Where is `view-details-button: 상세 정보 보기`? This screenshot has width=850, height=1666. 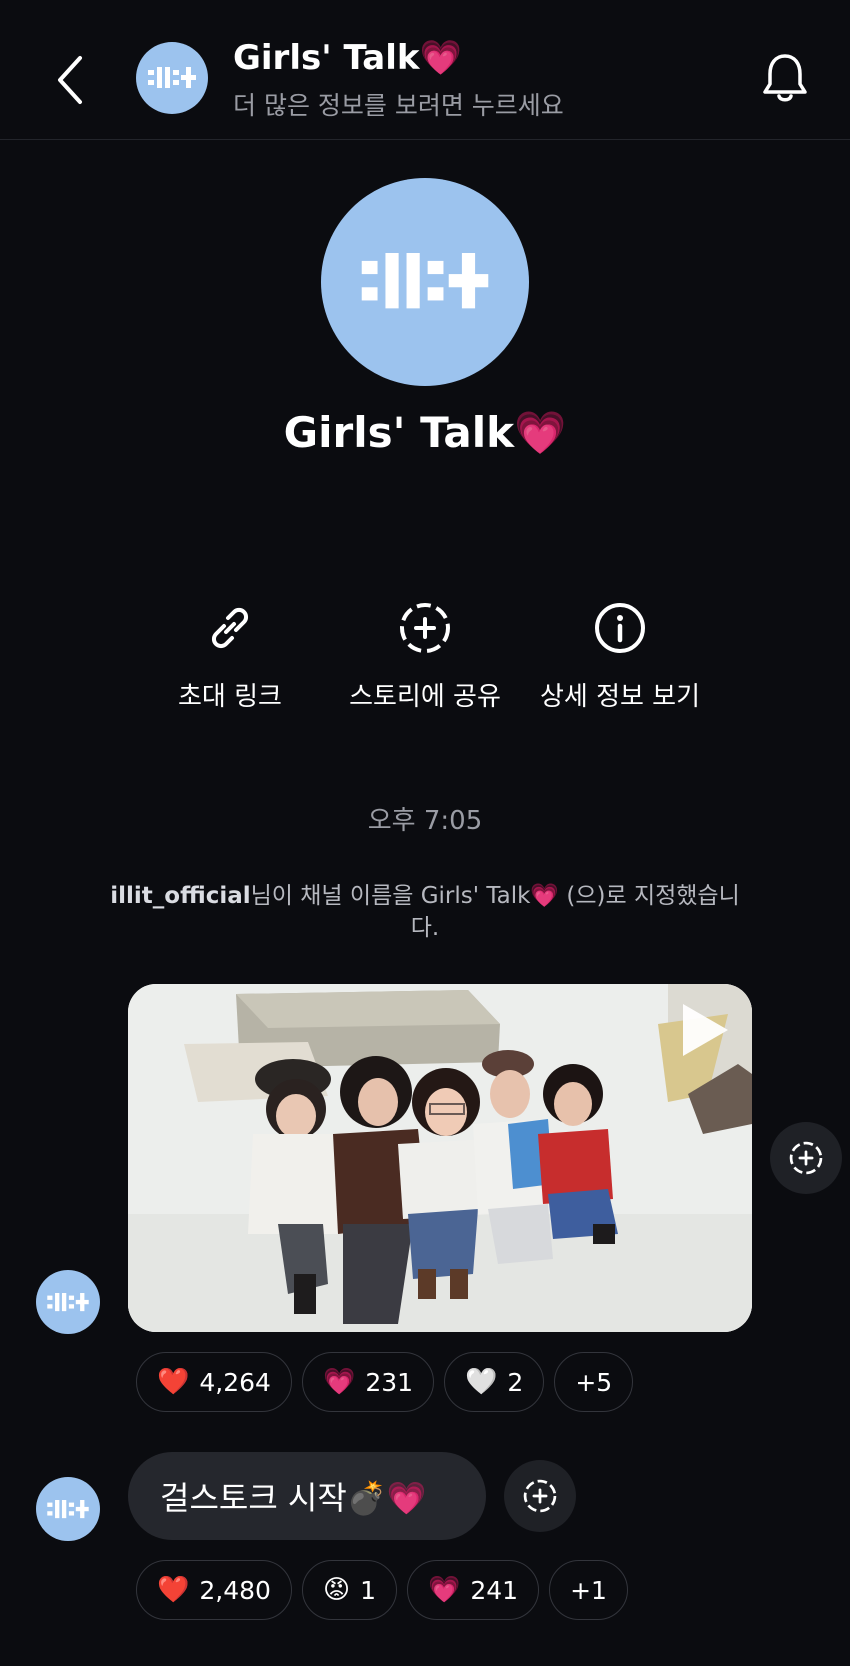 view-details-button: 상세 정보 보기 is located at coordinates (620, 656).